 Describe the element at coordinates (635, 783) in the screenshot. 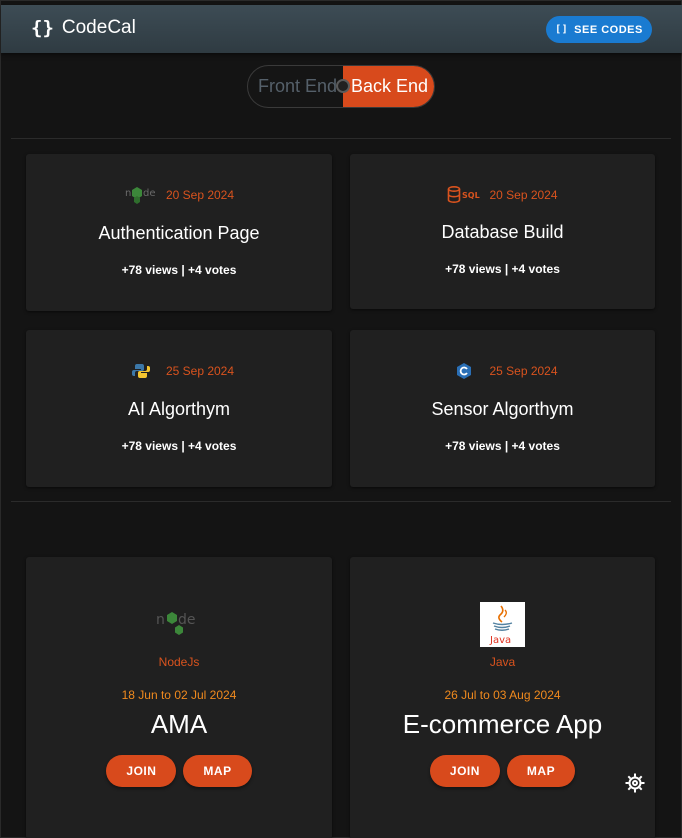

I see `settings-gear-icon` at that location.